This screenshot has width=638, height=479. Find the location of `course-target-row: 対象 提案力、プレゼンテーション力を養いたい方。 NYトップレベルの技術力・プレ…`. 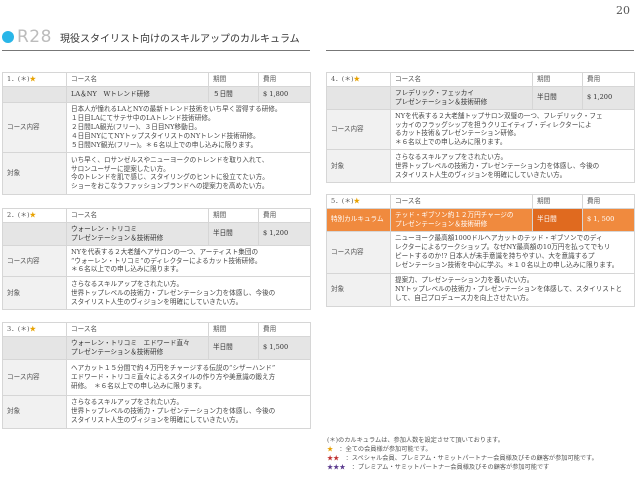

course-target-row: 対象 提案力、プレゼンテーション力を養いたい方。 NYトップレベルの技術力・プレ… is located at coordinates (480, 289).